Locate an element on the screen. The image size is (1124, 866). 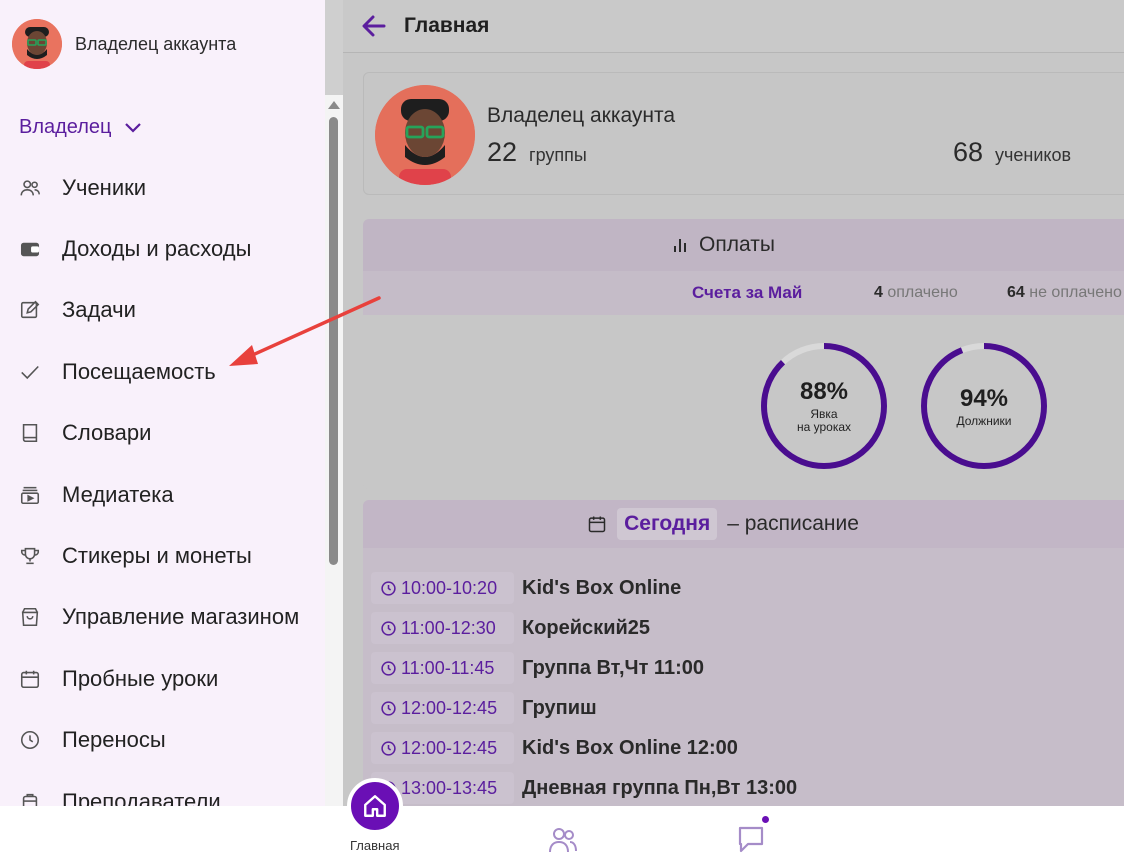
sidebar-item-shop-management: Управление магазином is located at coordinates (162, 617).